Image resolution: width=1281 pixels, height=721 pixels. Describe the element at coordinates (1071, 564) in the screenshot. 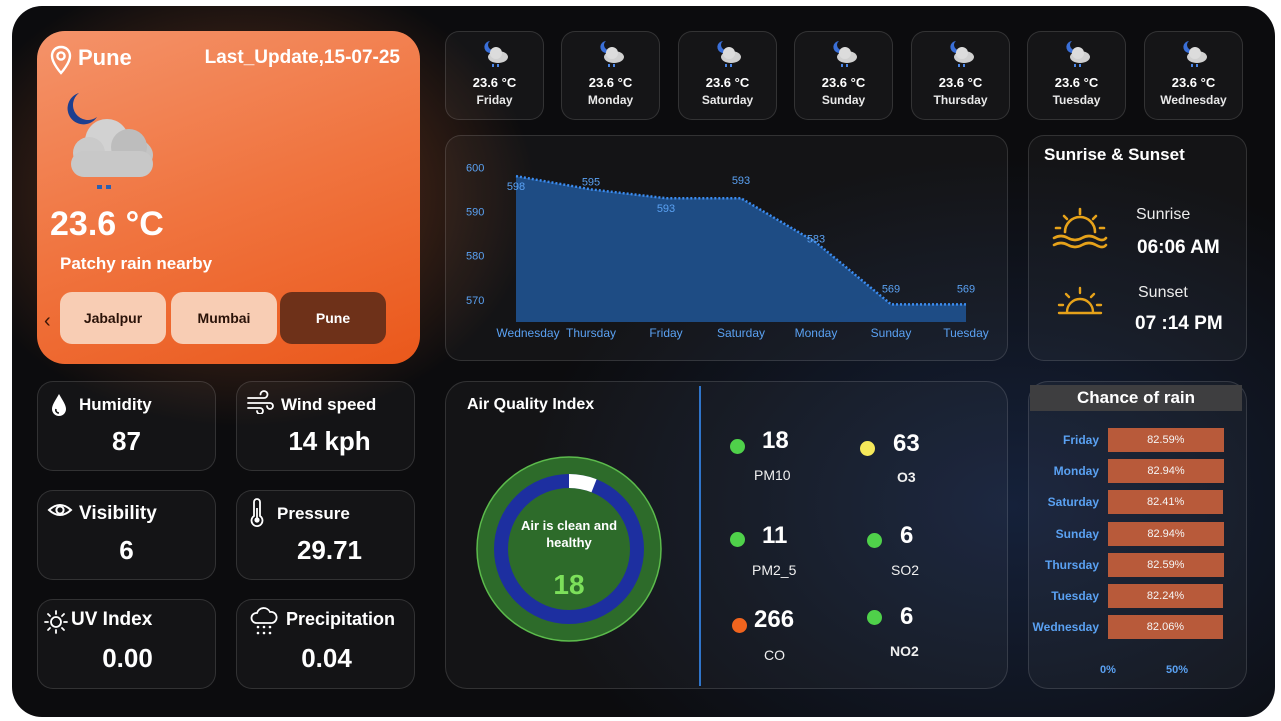

I see `rain-day-label: Thursday` at that location.